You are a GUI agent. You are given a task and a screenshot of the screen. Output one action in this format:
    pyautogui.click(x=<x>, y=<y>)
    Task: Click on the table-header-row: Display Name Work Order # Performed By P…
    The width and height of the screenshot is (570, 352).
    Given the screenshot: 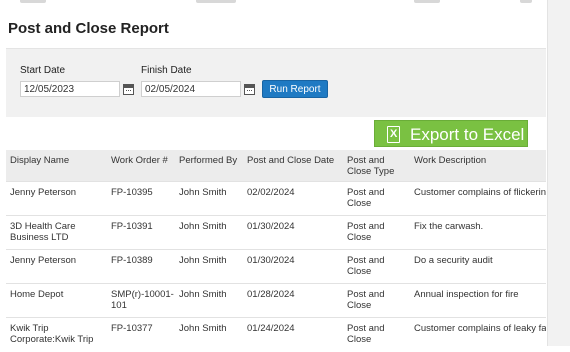 What is the action you would take?
    pyautogui.click(x=276, y=166)
    